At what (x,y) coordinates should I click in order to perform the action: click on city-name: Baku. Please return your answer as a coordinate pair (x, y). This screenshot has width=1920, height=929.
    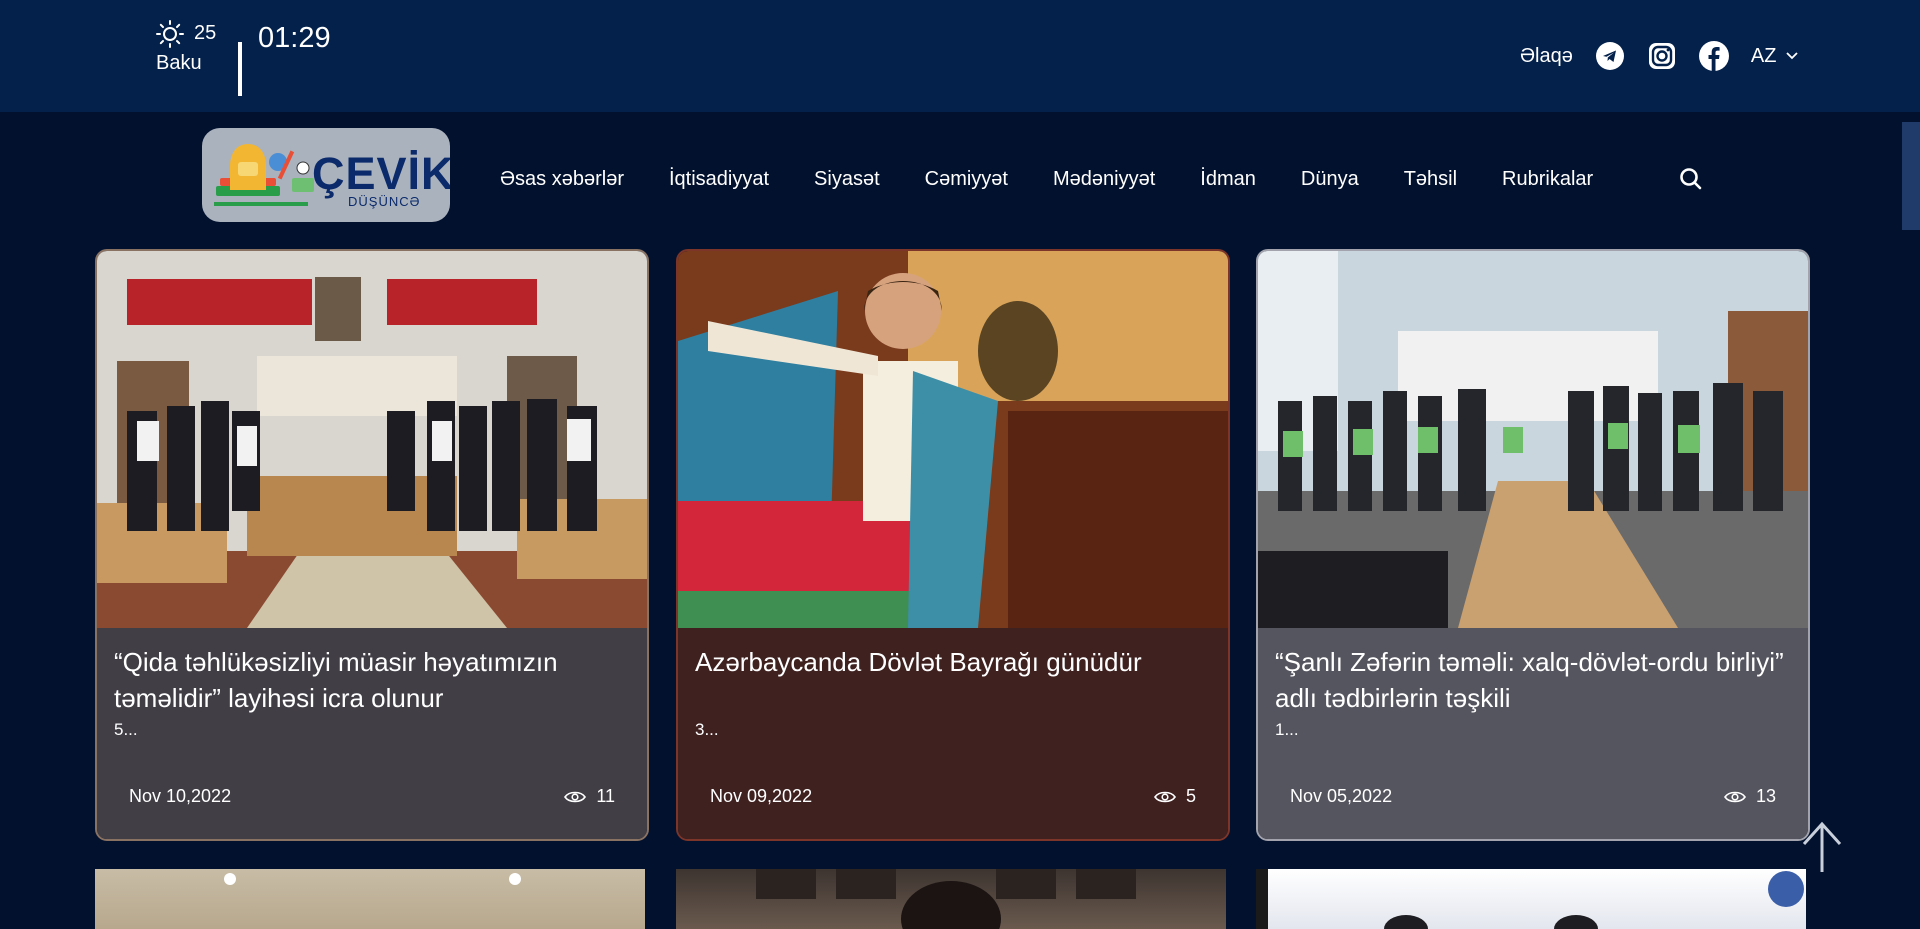
    Looking at the image, I should click on (179, 63).